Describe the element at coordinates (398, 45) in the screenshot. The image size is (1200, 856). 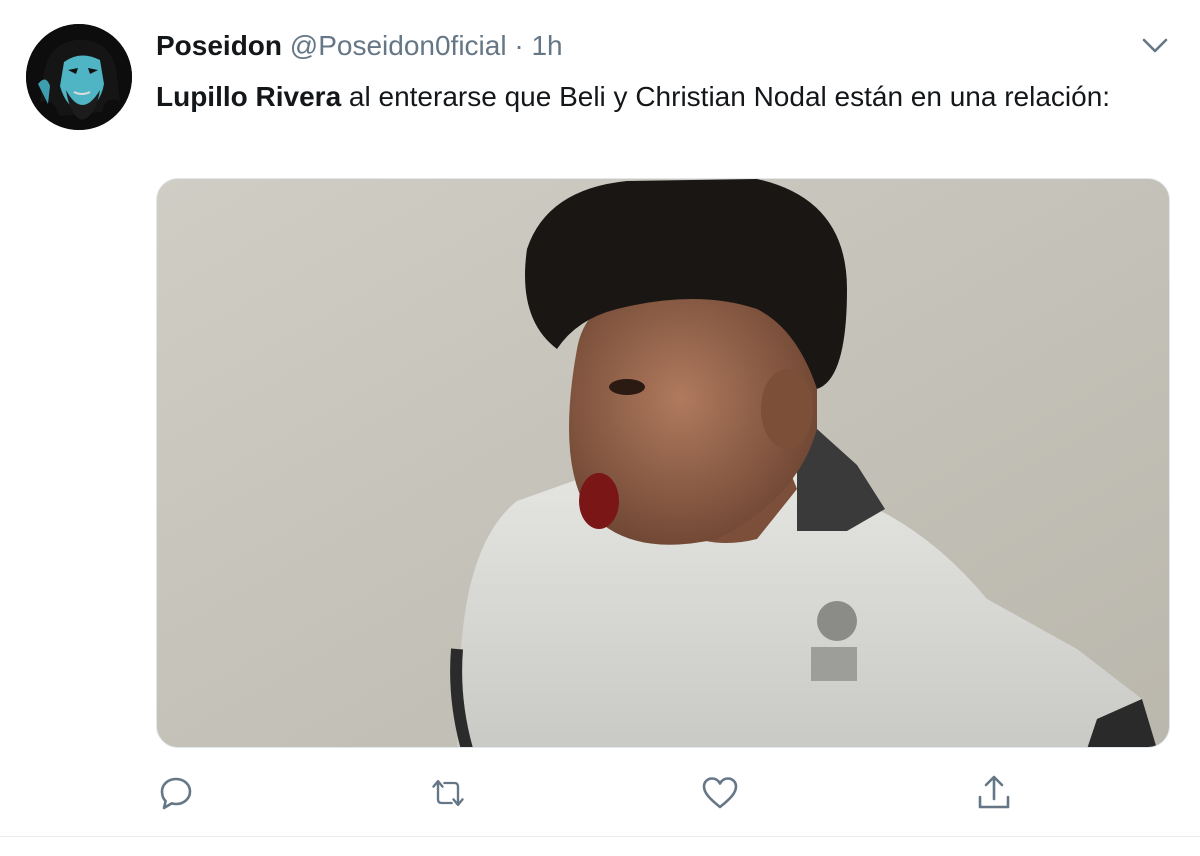
I see `user-handle: @Poseidon0ficial` at that location.